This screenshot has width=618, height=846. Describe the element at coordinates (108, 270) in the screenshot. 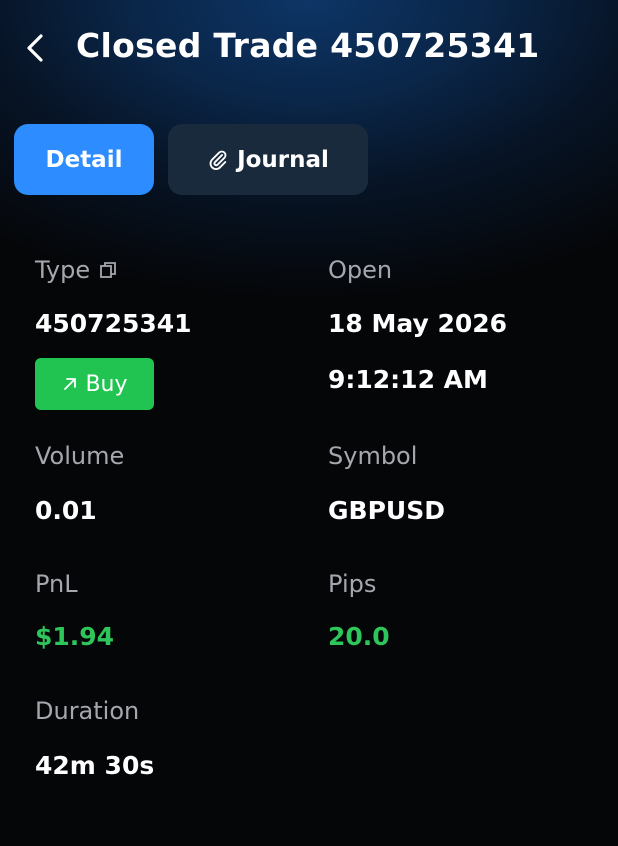

I see `copy-icon` at that location.